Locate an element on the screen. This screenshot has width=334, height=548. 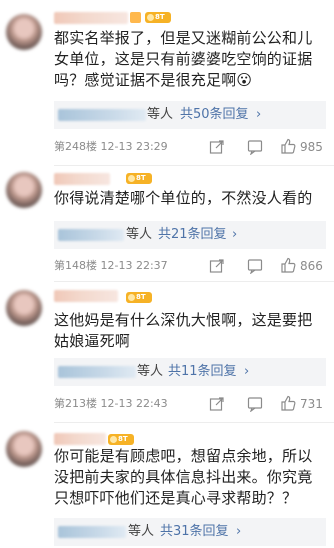
like-count: 985 is located at coordinates (311, 147).